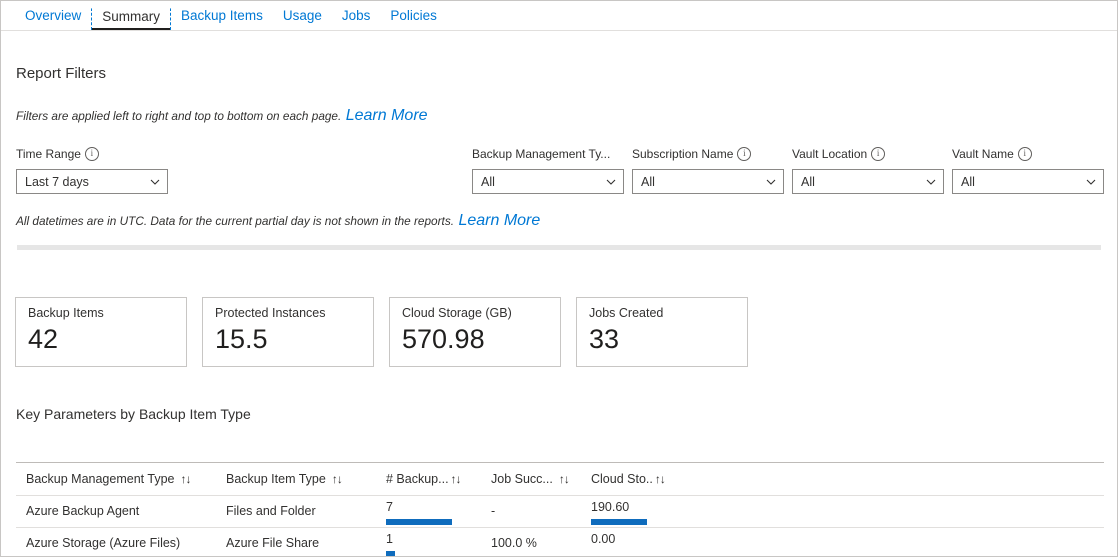 The width and height of the screenshot is (1118, 557). I want to click on tab-policies: Policies, so click(413, 19).